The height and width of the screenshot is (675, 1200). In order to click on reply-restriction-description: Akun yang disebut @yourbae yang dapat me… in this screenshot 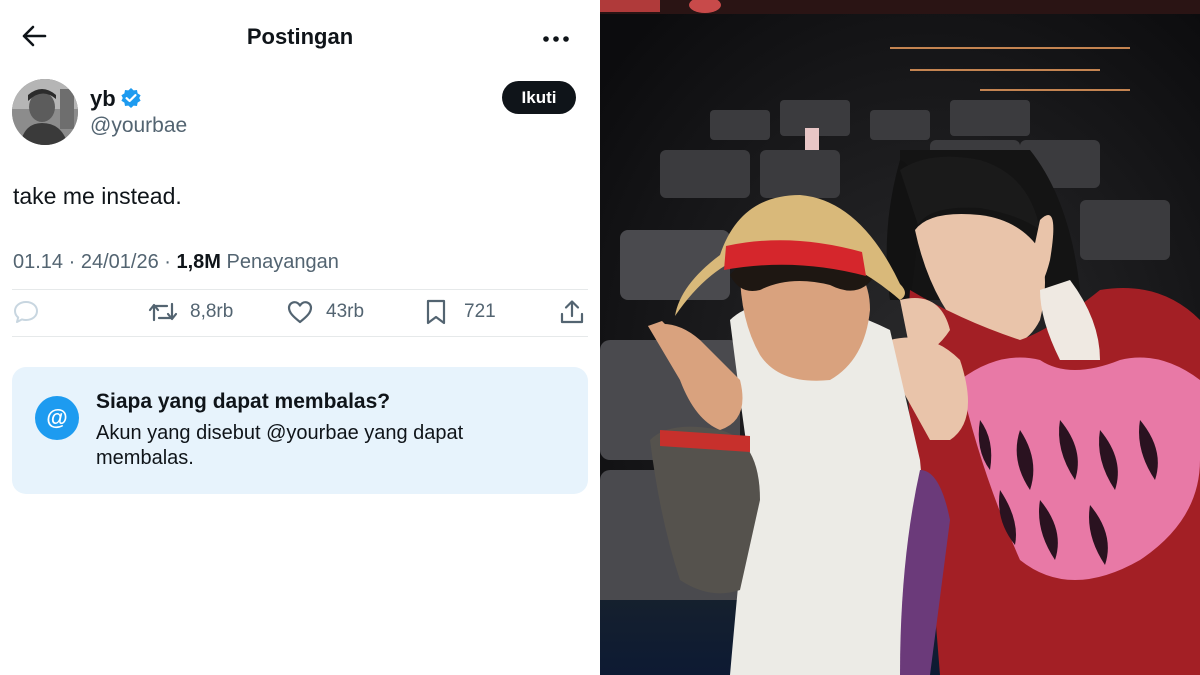, I will do `click(280, 445)`.